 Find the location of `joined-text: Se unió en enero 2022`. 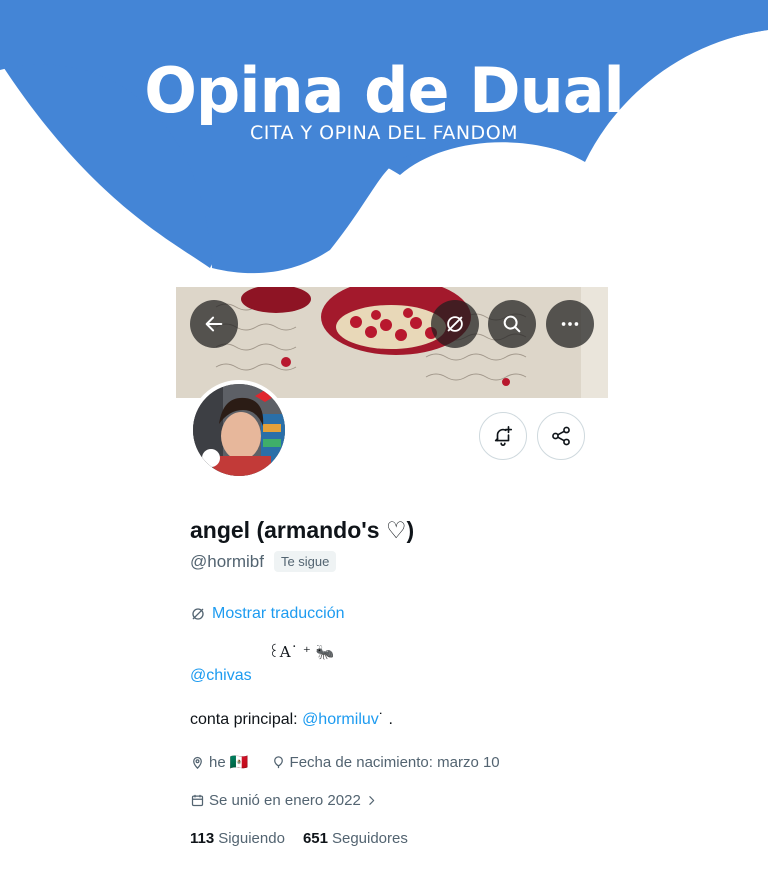

joined-text: Se unió en enero 2022 is located at coordinates (285, 800).